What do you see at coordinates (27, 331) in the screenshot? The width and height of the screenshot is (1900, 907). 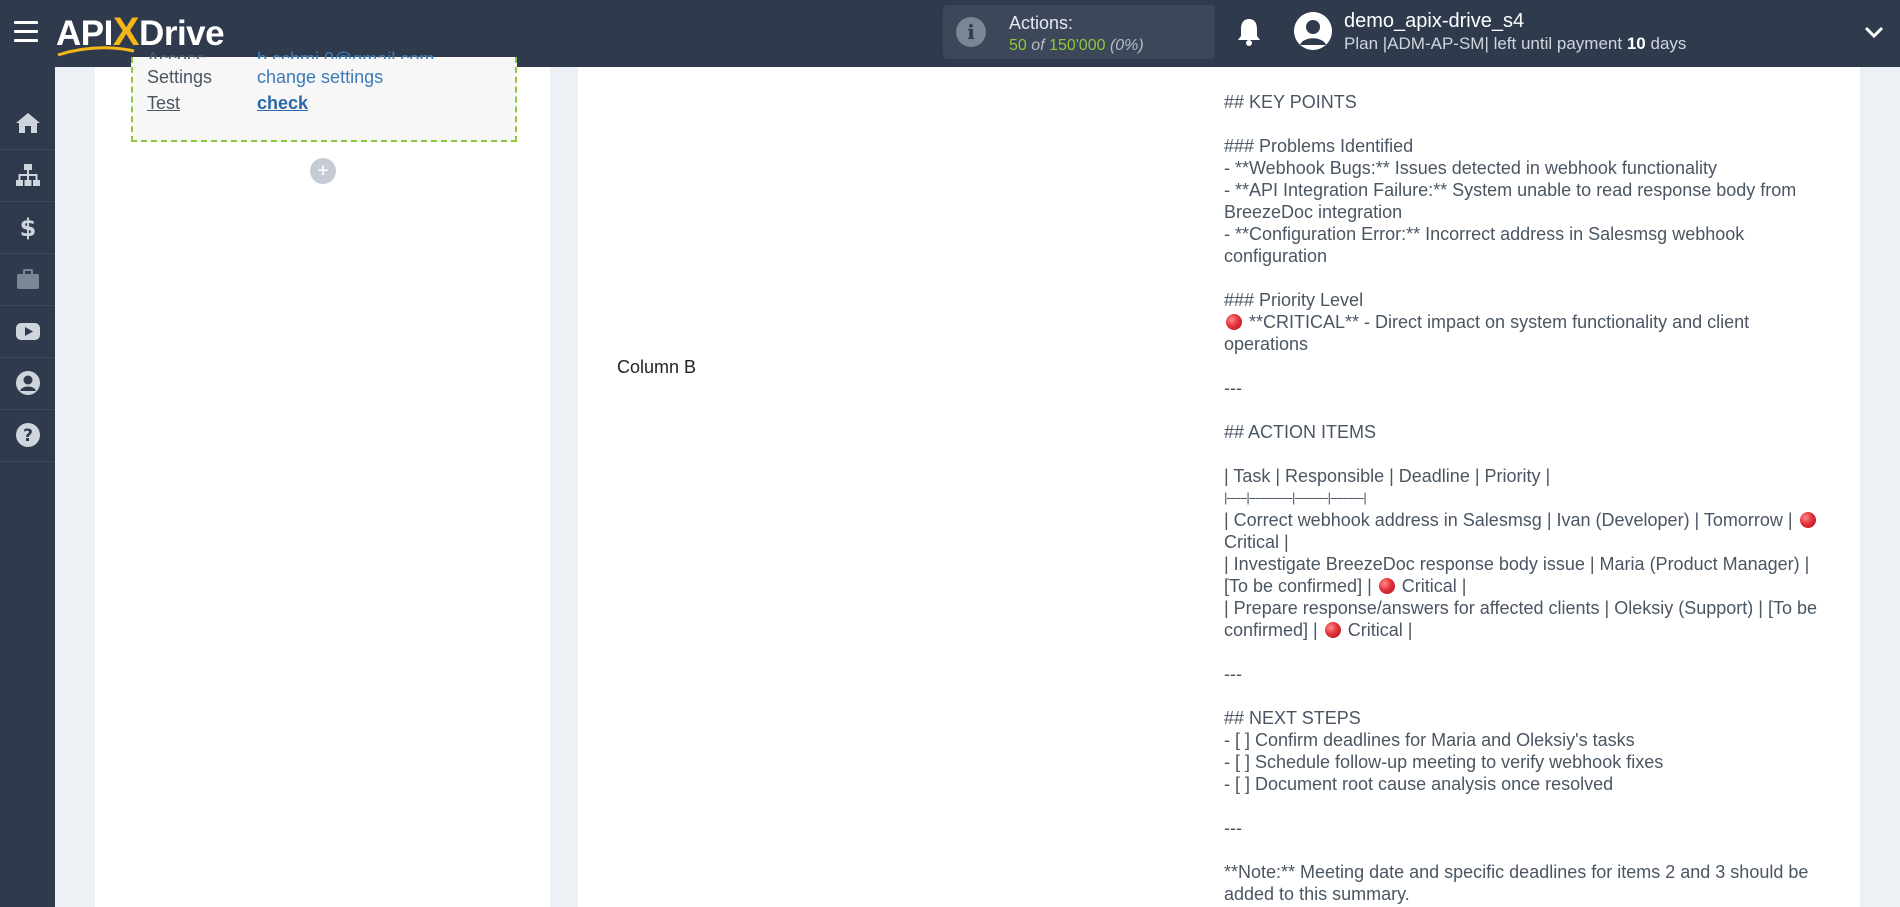 I see `youtube-icon` at bounding box center [27, 331].